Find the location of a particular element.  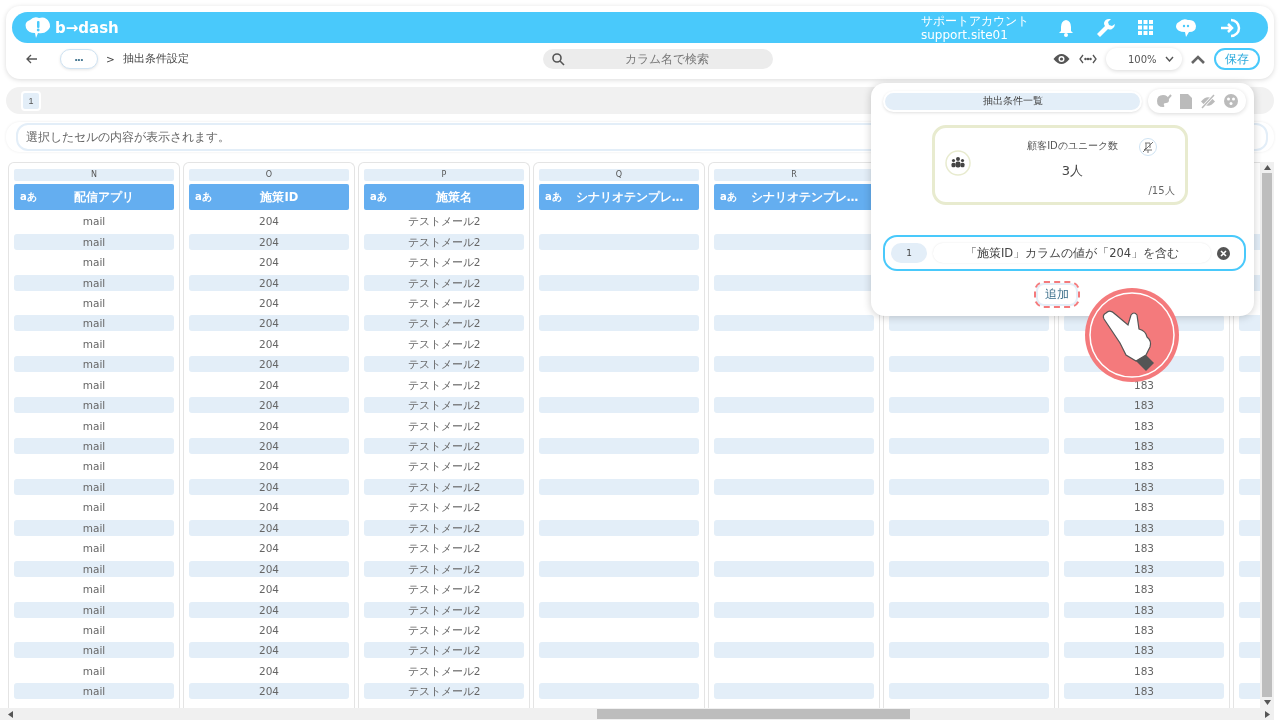

column-width-icon is located at coordinates (1088, 59).